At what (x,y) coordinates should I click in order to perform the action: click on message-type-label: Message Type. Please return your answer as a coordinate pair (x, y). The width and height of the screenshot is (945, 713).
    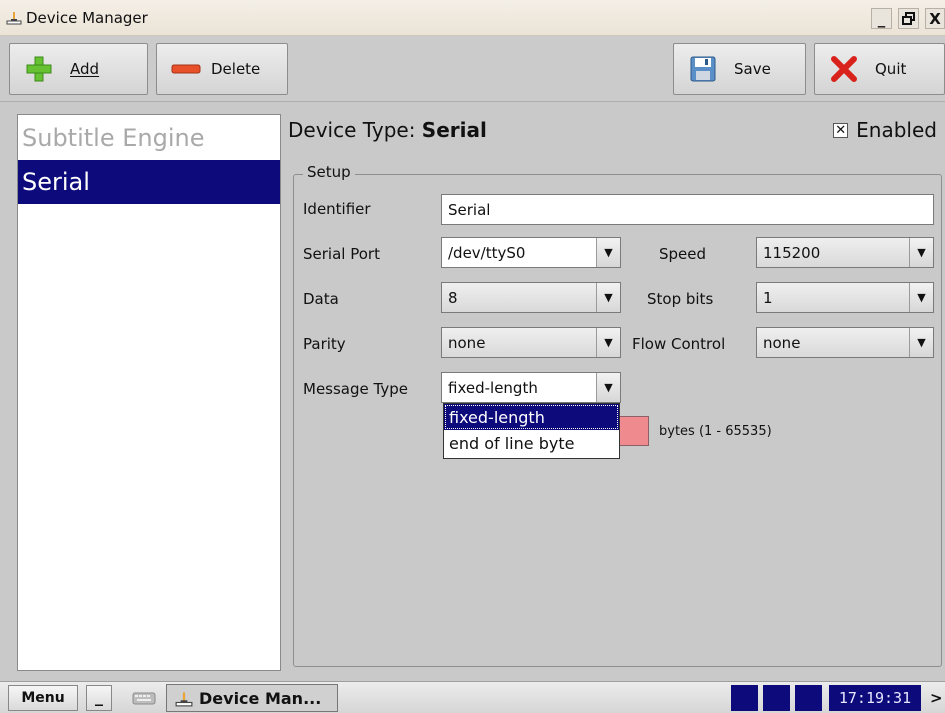
    Looking at the image, I should click on (355, 389).